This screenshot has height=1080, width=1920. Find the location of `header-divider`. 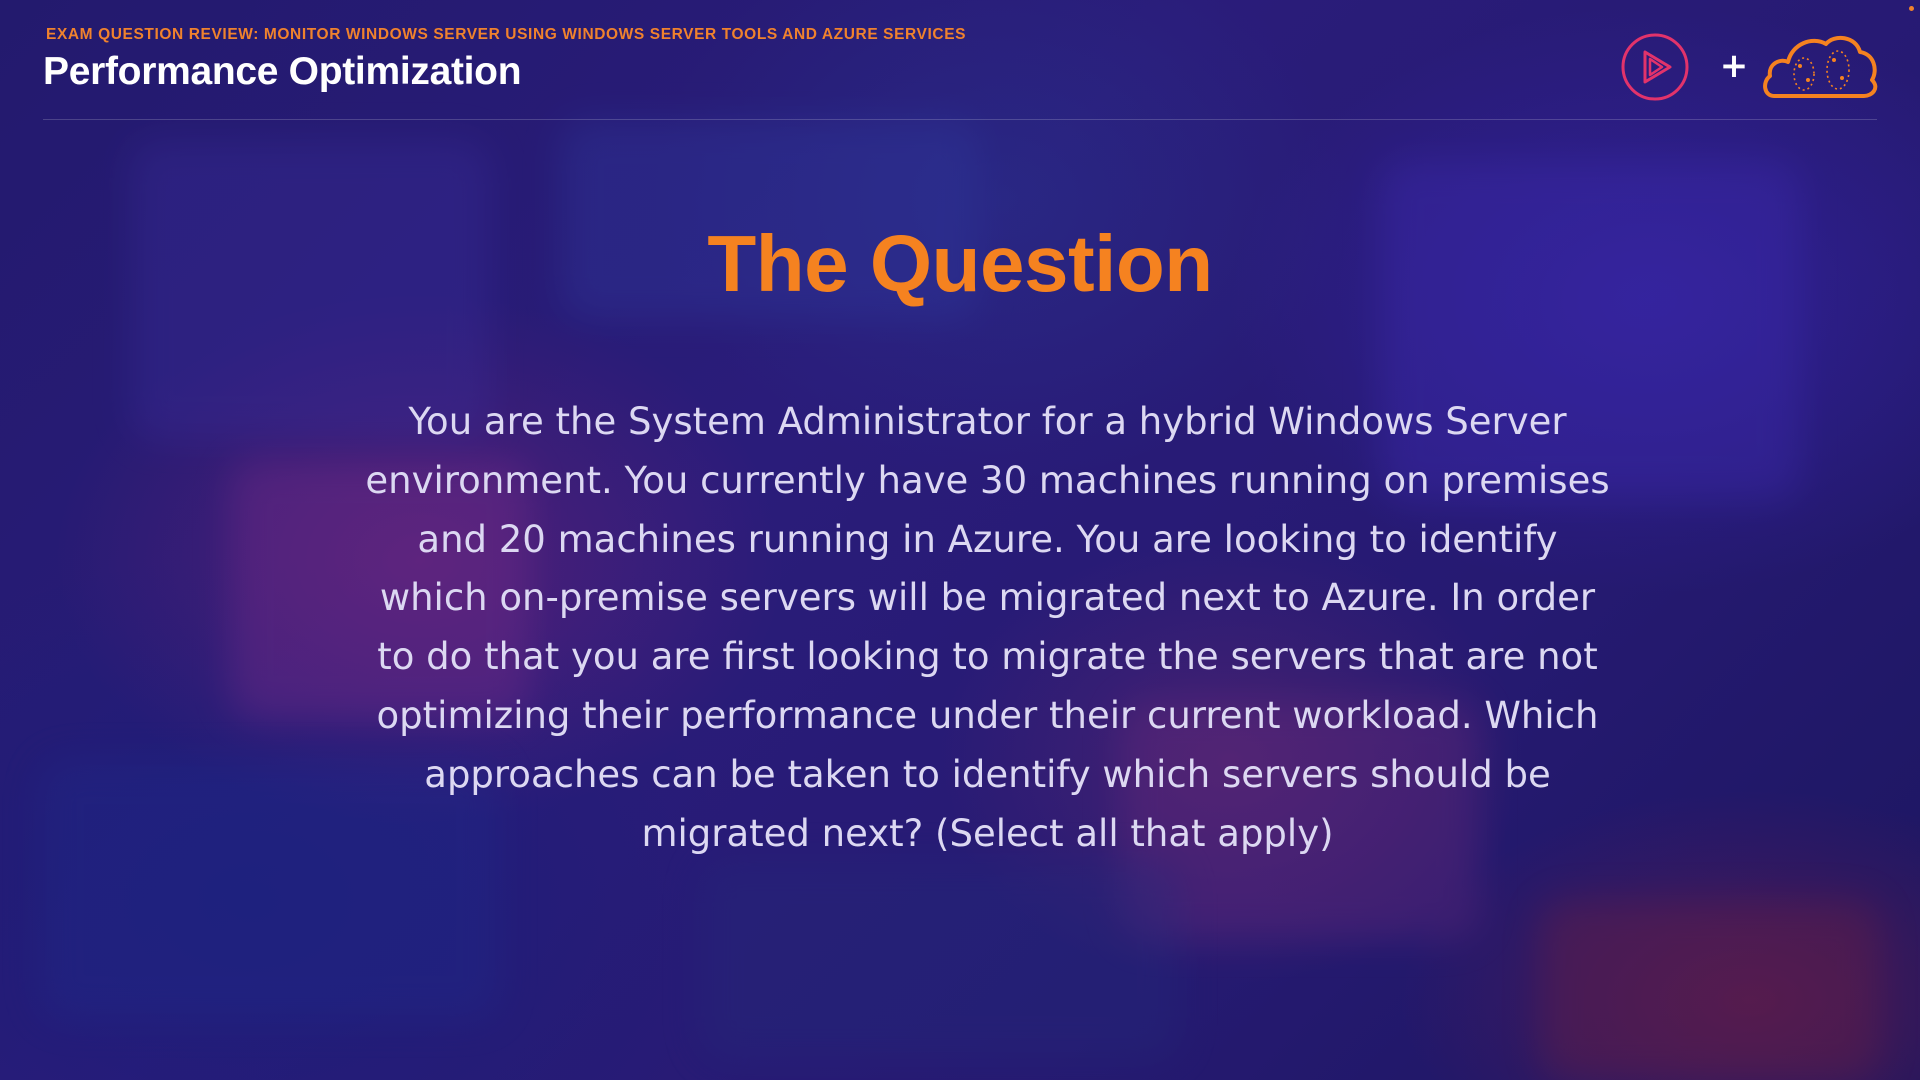

header-divider is located at coordinates (960, 119).